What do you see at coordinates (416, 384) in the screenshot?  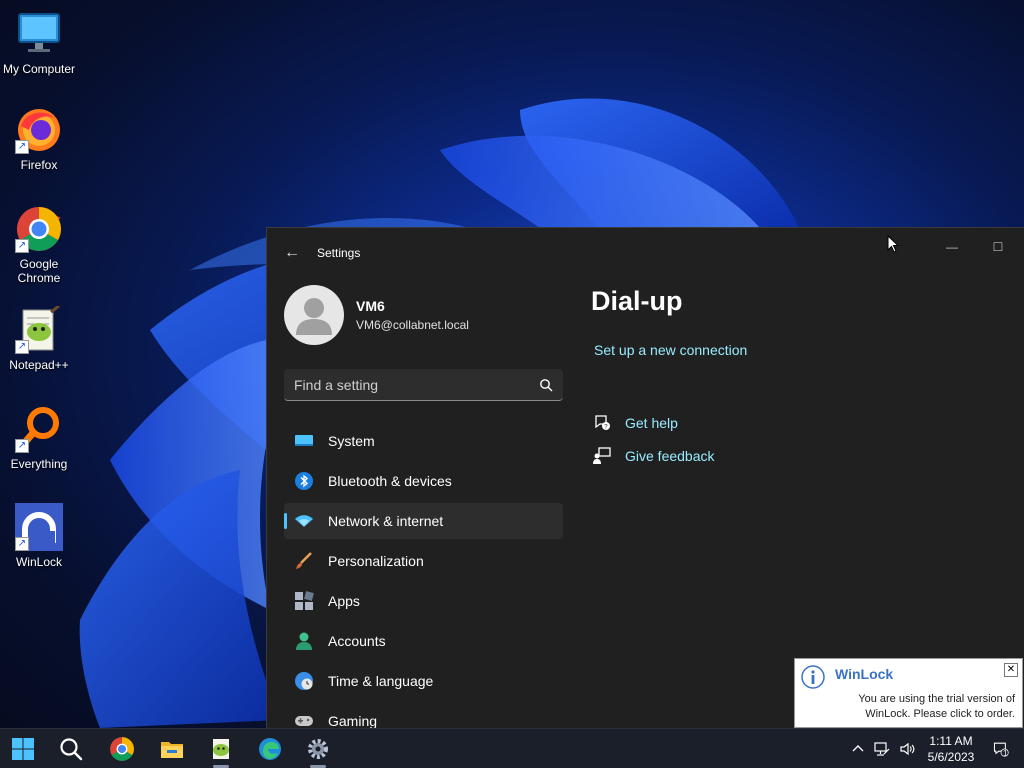 I see `search-input` at bounding box center [416, 384].